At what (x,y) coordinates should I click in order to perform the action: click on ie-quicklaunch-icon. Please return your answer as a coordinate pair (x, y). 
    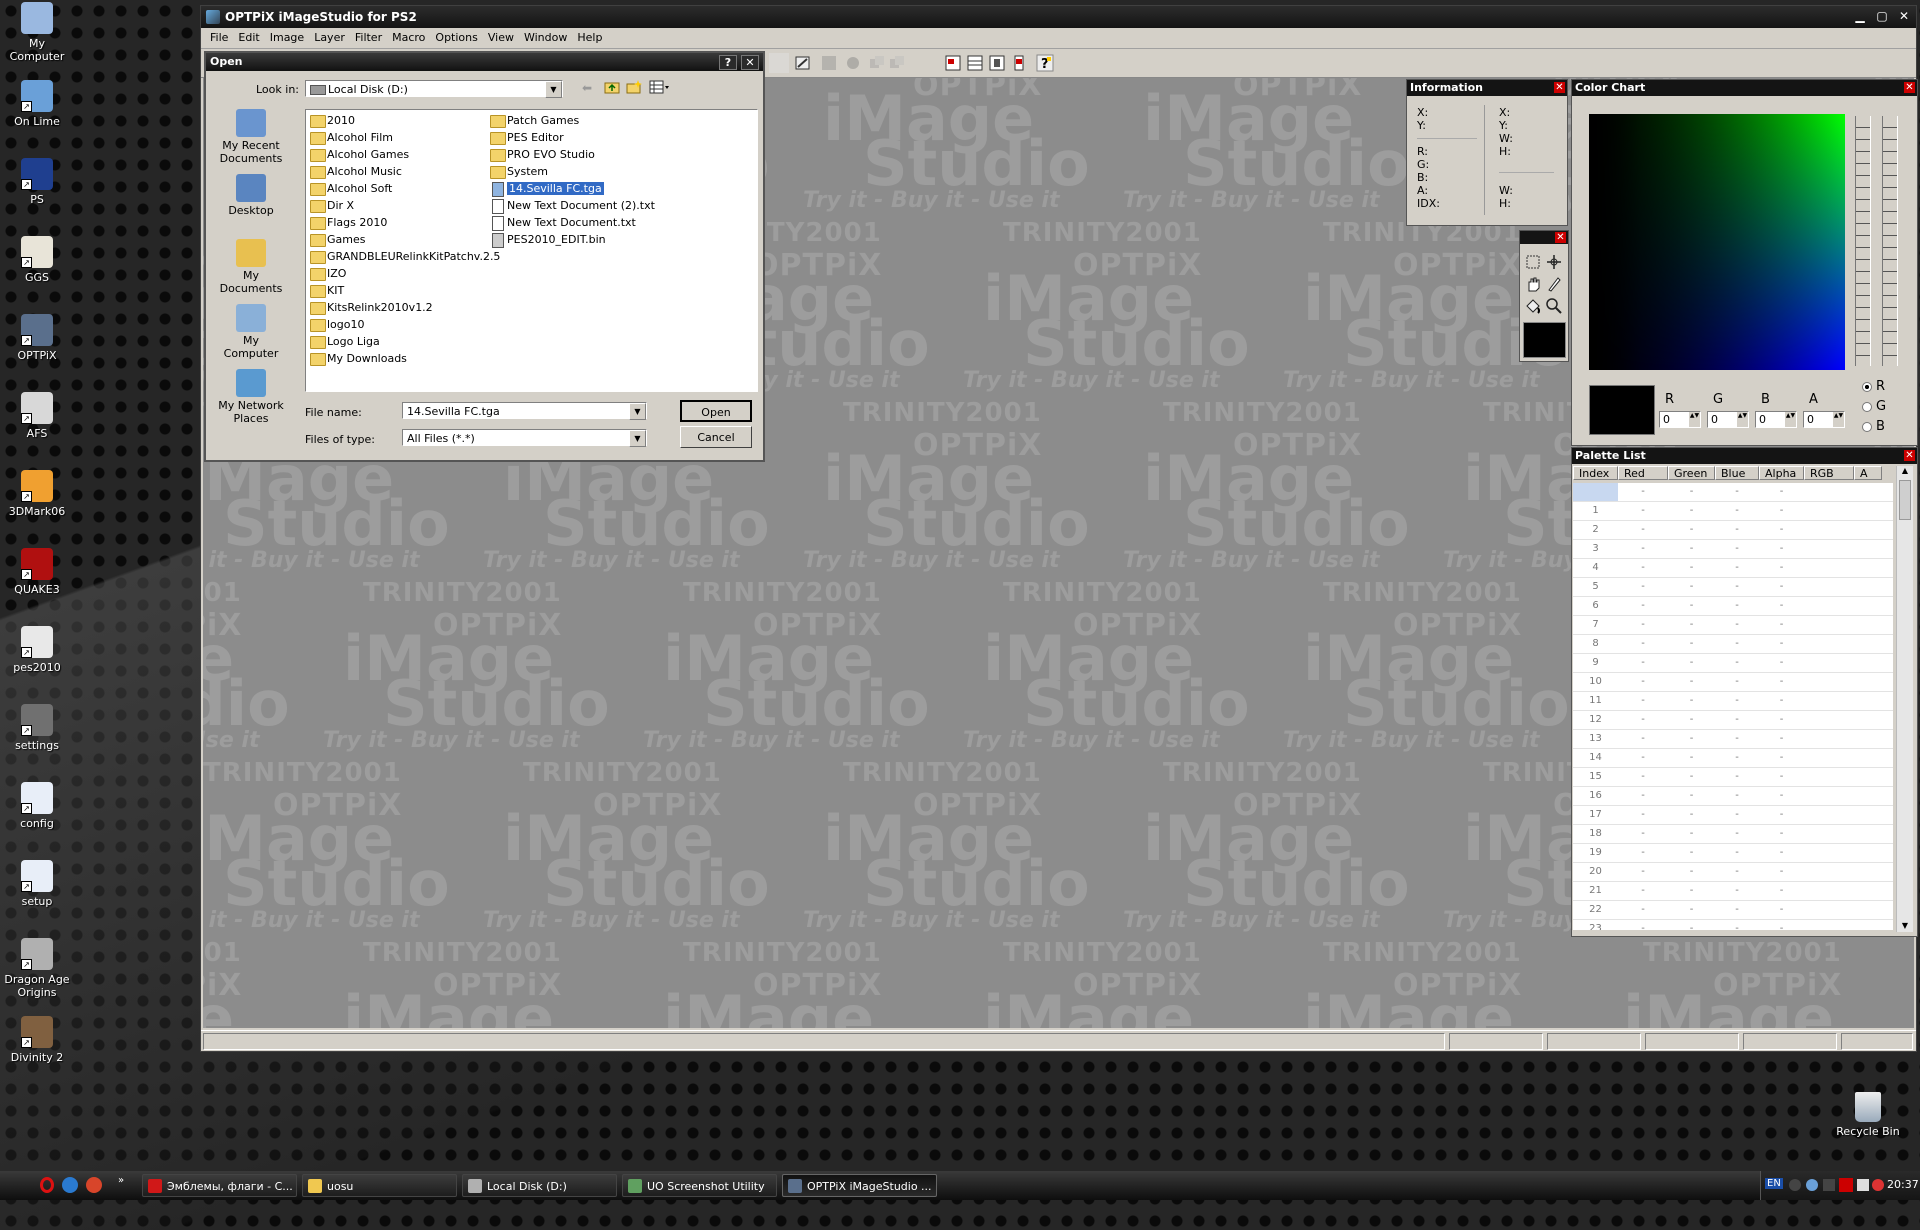
    Looking at the image, I should click on (70, 1185).